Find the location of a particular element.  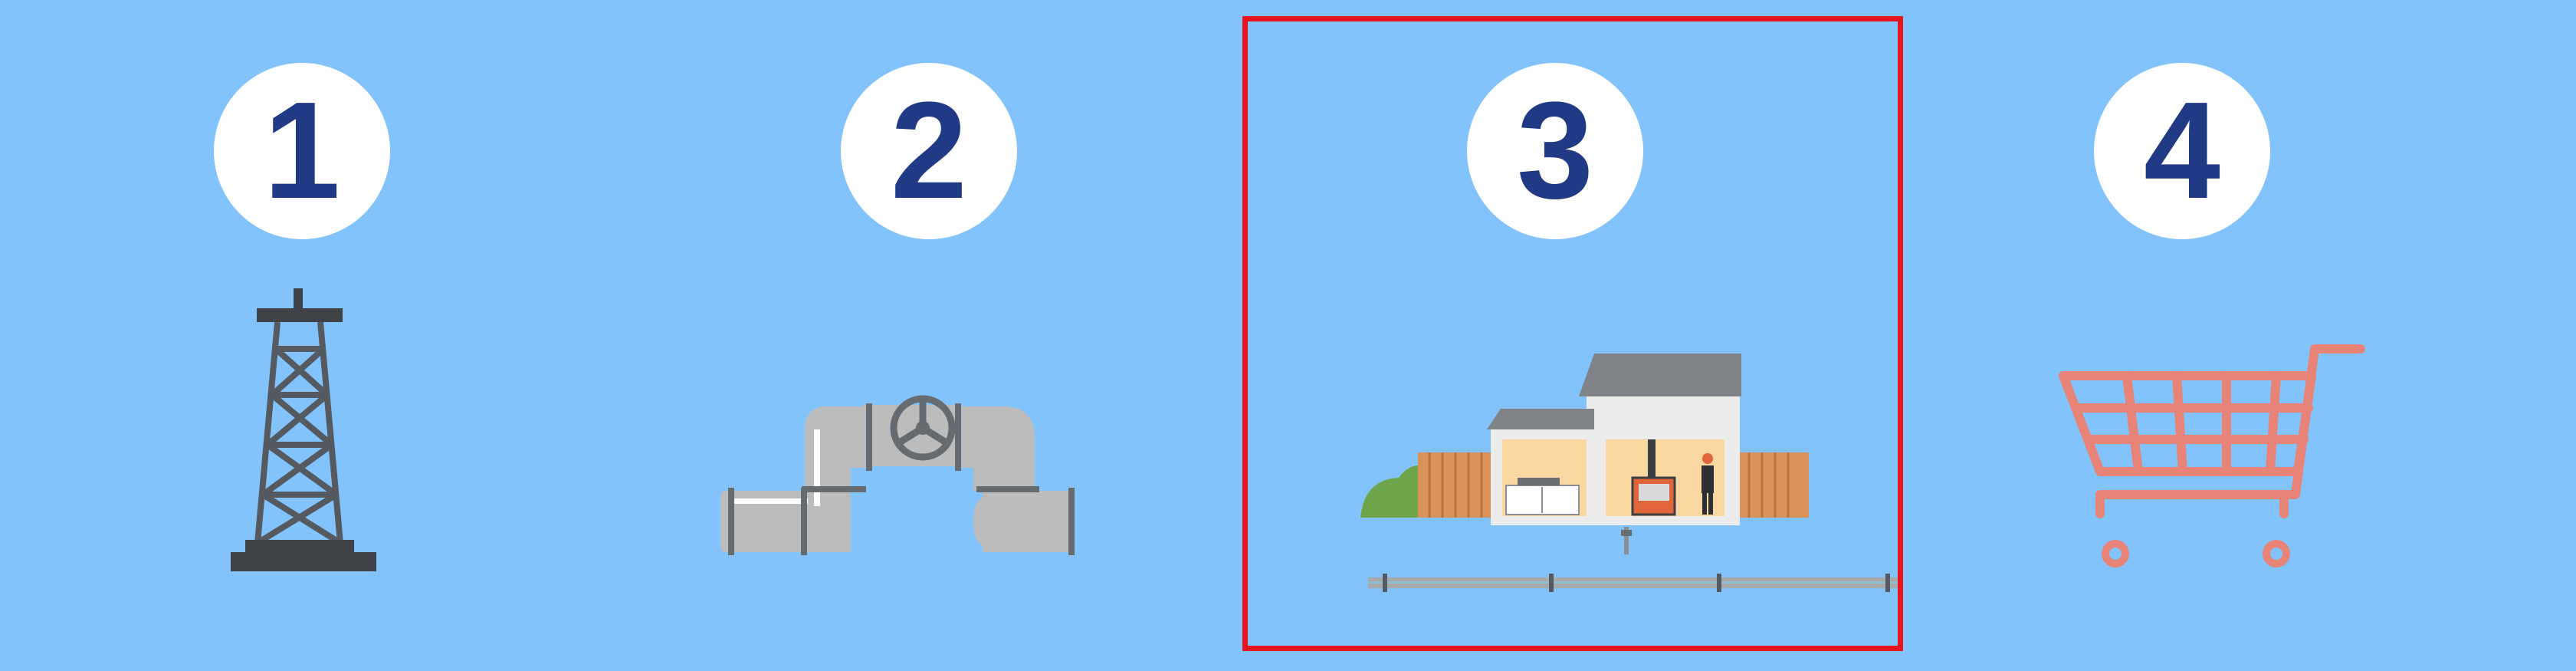

step-1-number: 1 is located at coordinates (302, 151).